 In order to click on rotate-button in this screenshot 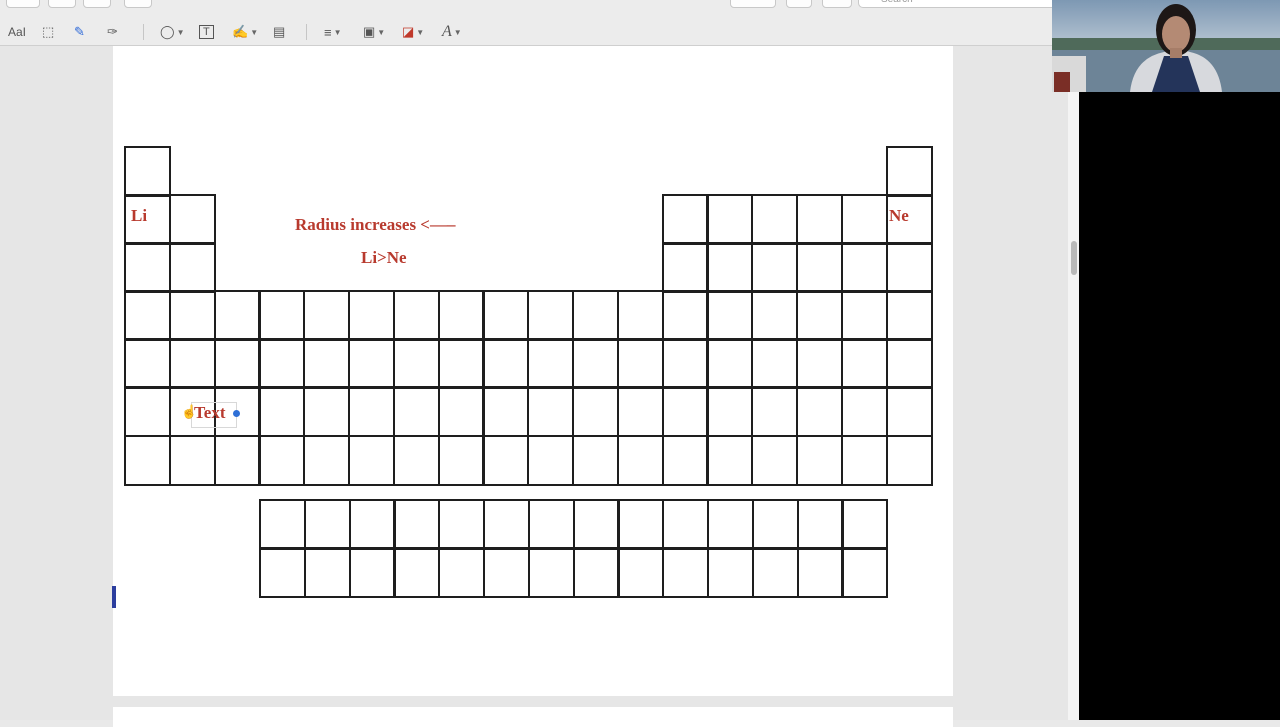, I will do `click(799, 4)`.